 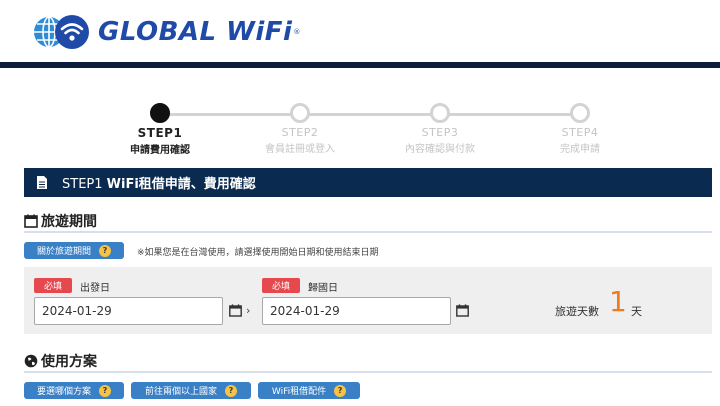 I want to click on usage-plan-heading: 使用方案, so click(x=368, y=362).